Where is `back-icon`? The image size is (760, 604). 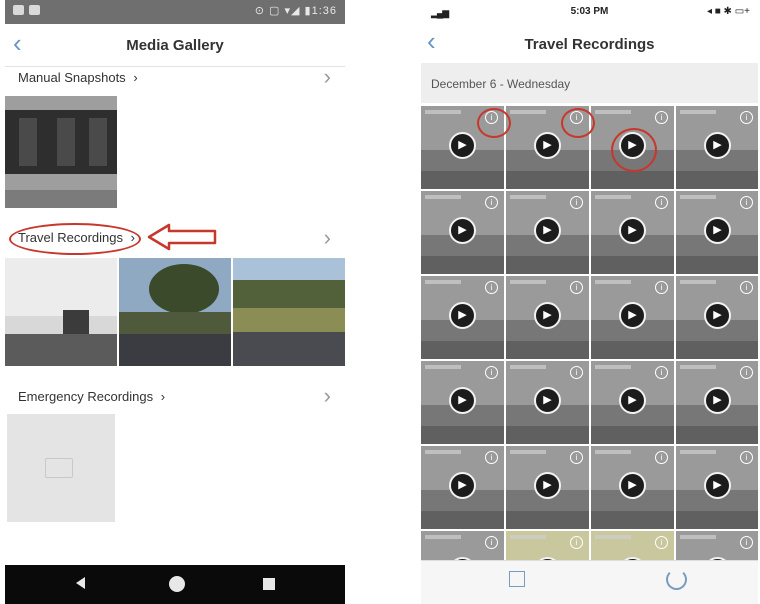
back-icon is located at coordinates (80, 583).